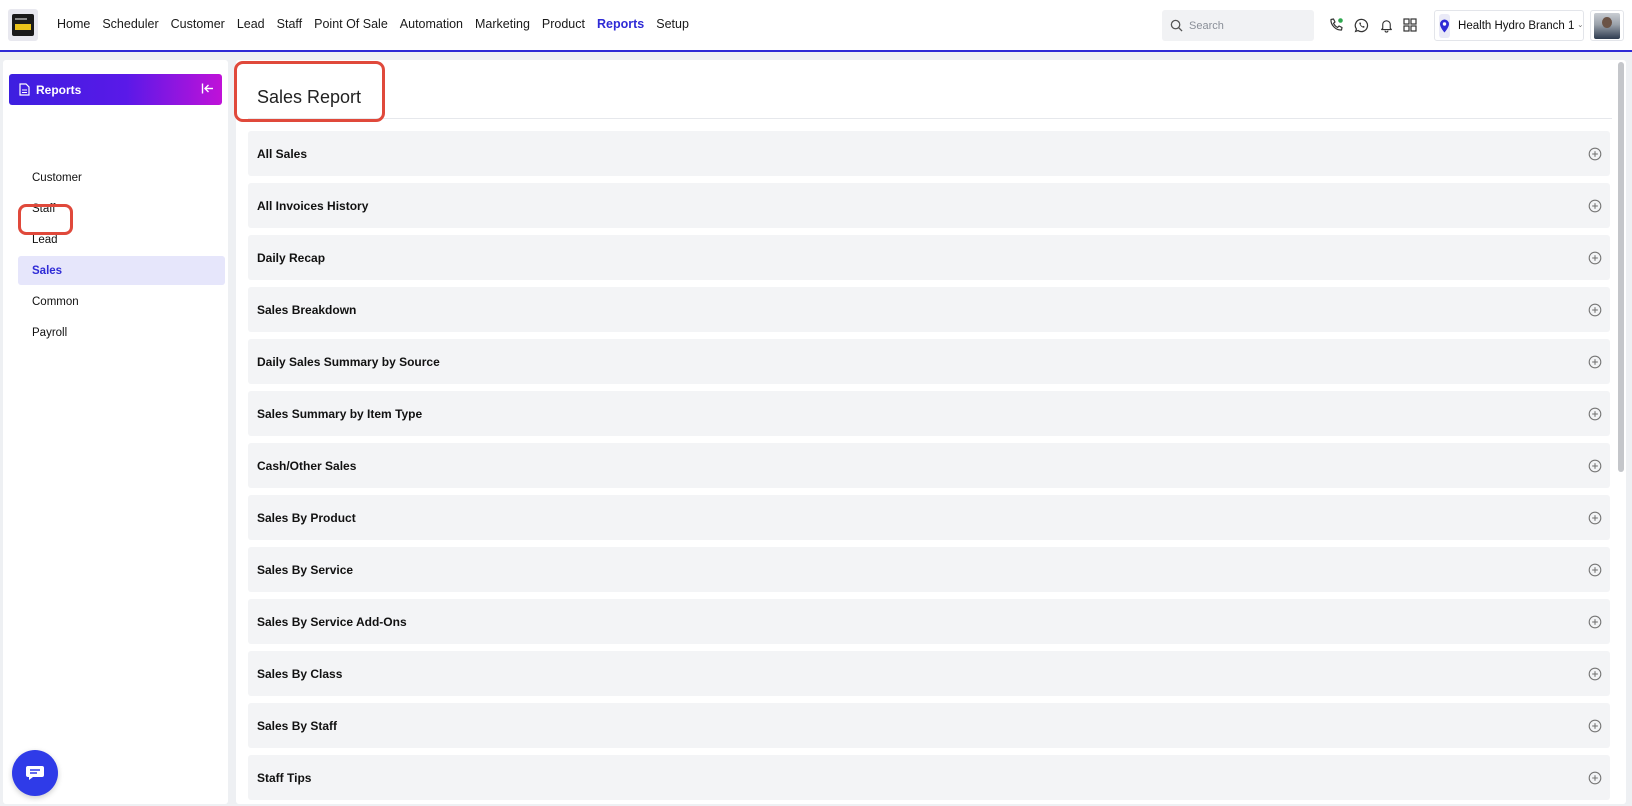 The width and height of the screenshot is (1632, 806). I want to click on branch-name: Health Hydro Branch 1, so click(1516, 25).